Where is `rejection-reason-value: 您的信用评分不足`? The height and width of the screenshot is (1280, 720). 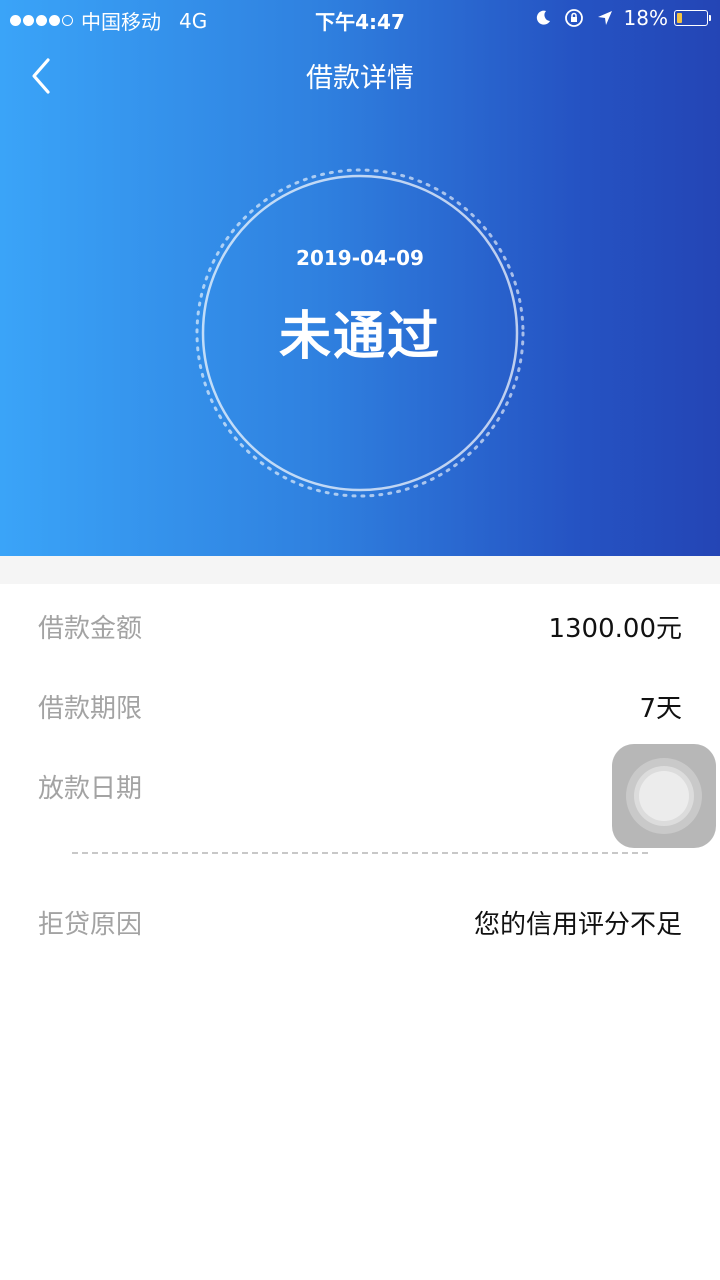
rejection-reason-value: 您的信用评分不足 is located at coordinates (577, 925).